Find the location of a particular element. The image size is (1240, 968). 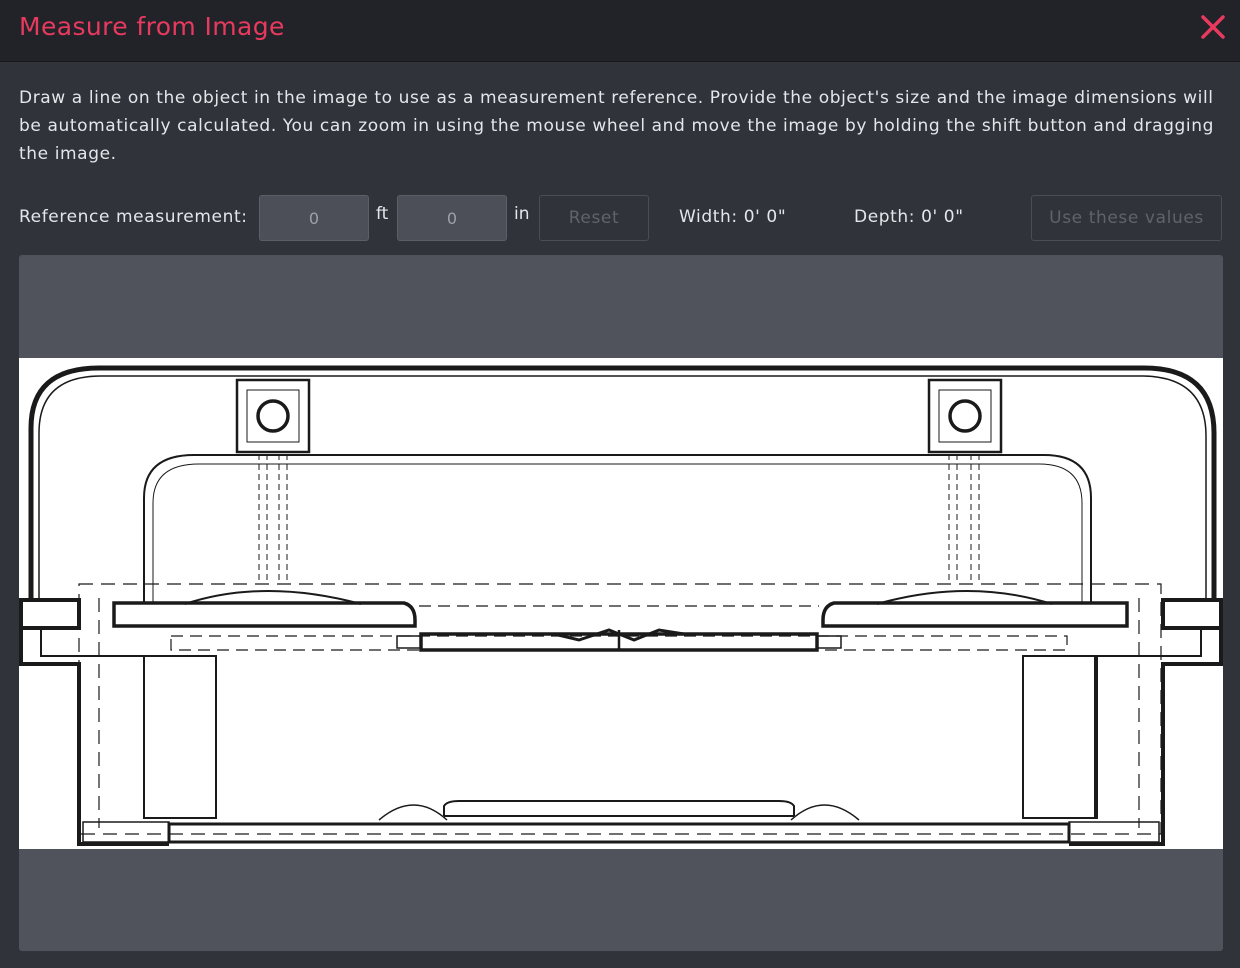

reference-measurement-label: Reference measurement: is located at coordinates (133, 217).